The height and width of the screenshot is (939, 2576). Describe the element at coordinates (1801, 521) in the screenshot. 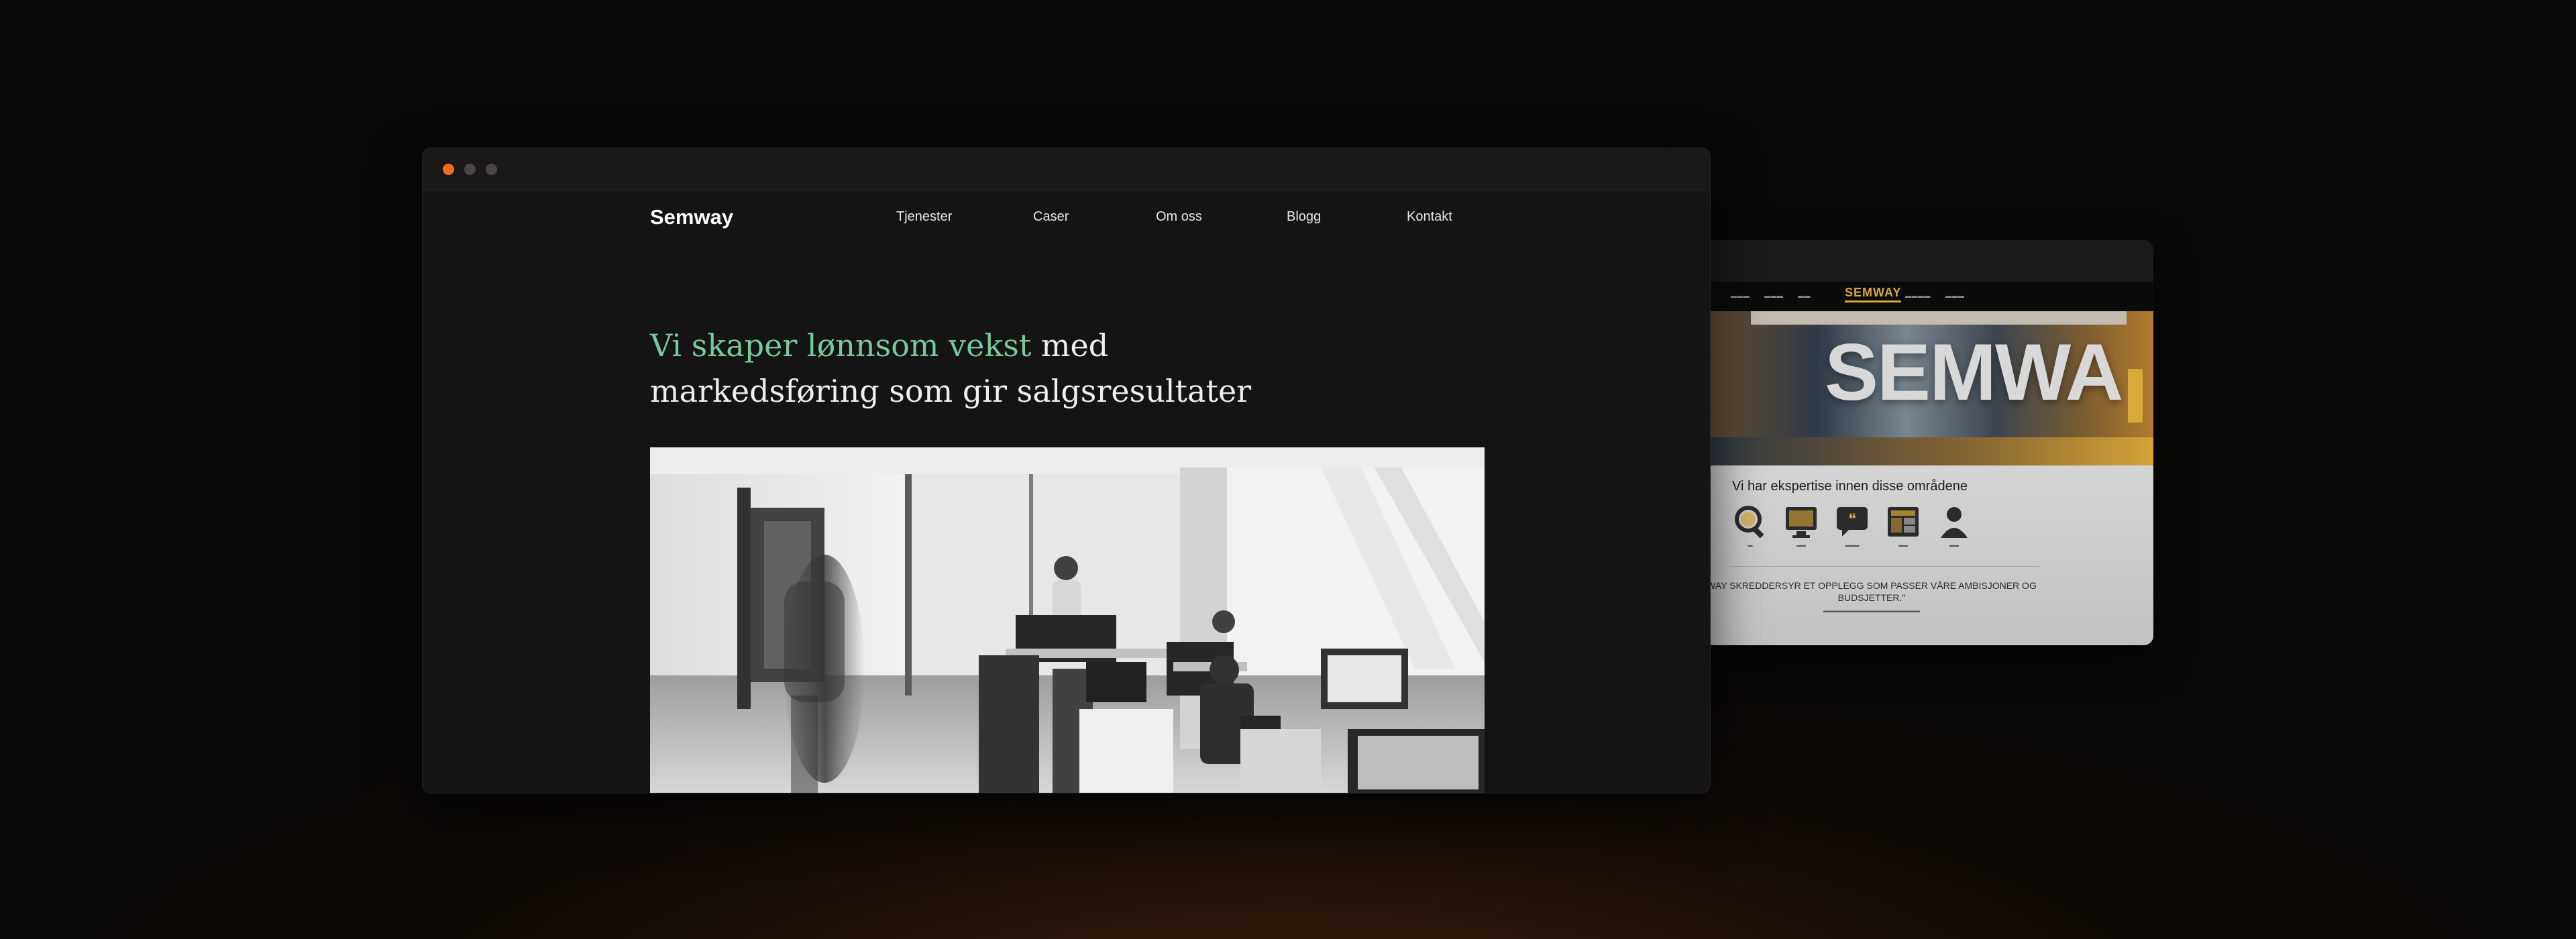

I see `monitor-icon` at that location.